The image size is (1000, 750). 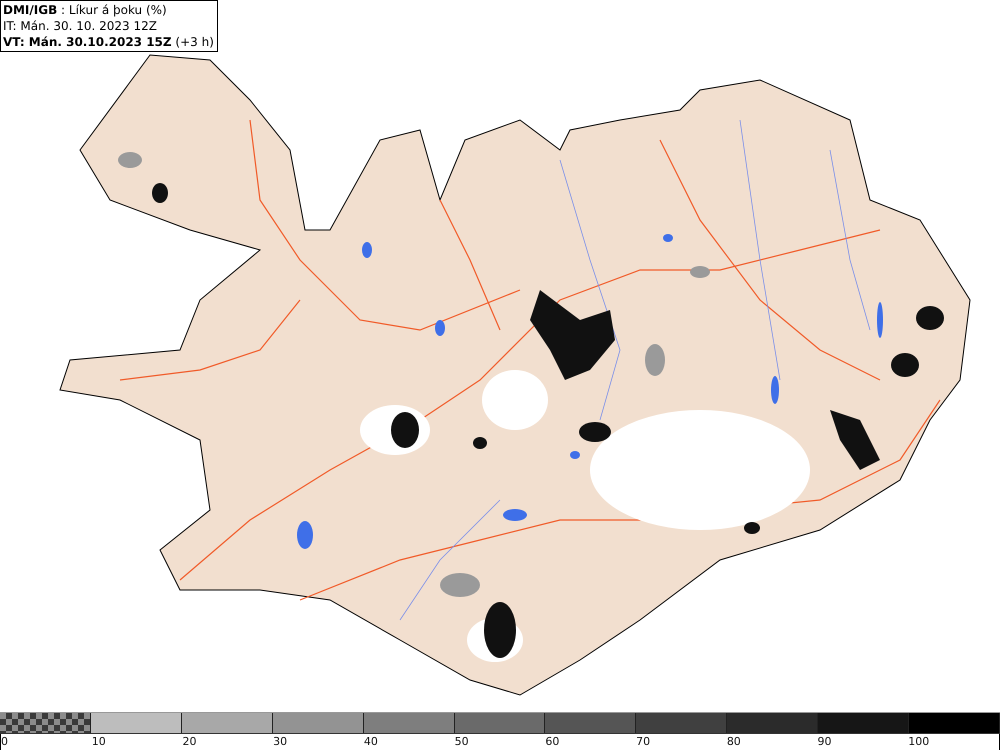 I want to click on legend-tick-label: 70, so click(x=643, y=742).